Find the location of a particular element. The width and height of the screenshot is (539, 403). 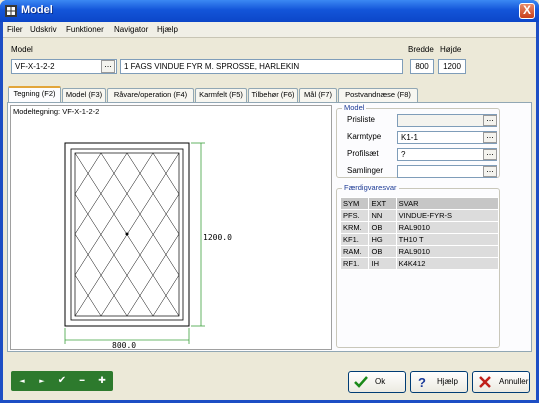

table-row: RF1. IH K4K412 is located at coordinates (419, 263).